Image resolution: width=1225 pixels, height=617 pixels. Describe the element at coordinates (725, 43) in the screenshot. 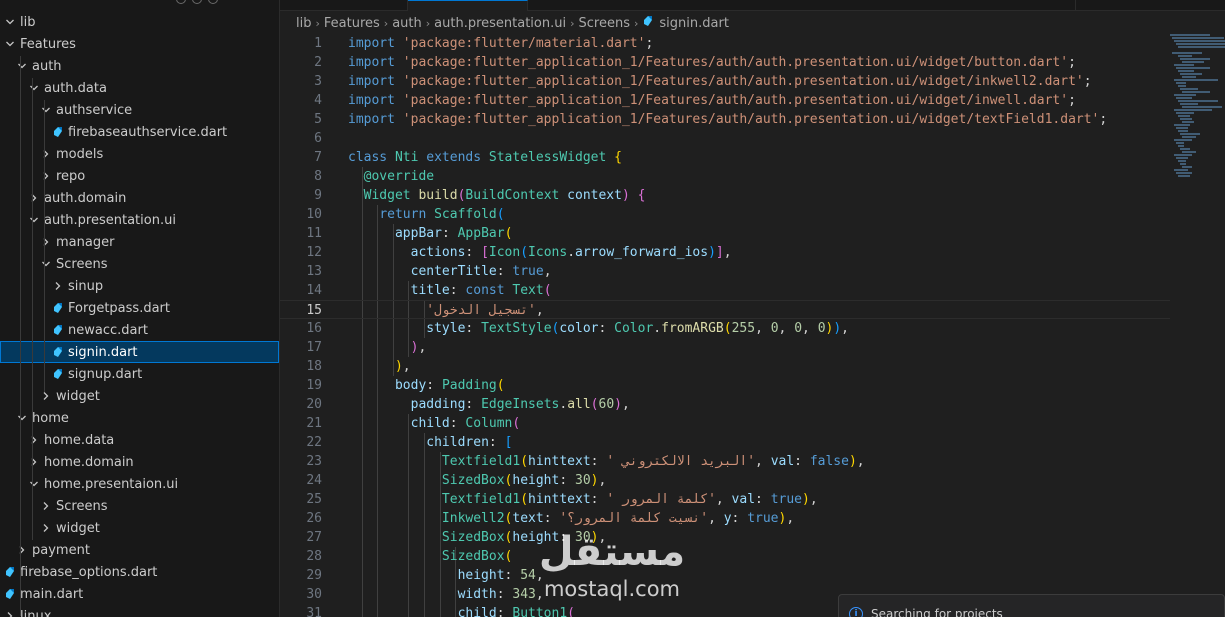

I see `code-line: 1 import 'package:flutter/material.dart';` at that location.